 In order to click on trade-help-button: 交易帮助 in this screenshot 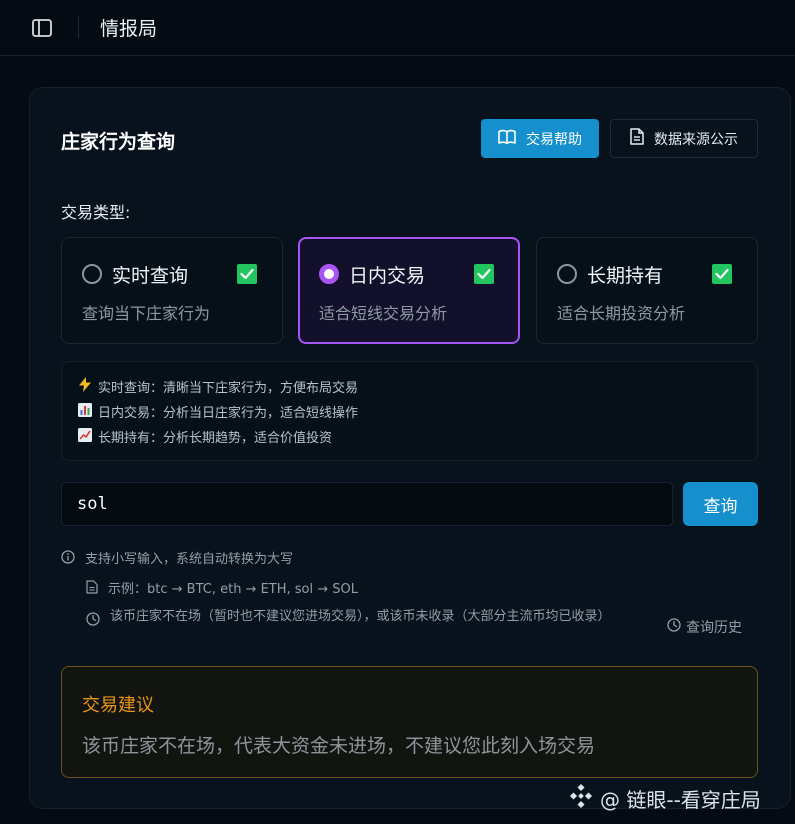, I will do `click(540, 138)`.